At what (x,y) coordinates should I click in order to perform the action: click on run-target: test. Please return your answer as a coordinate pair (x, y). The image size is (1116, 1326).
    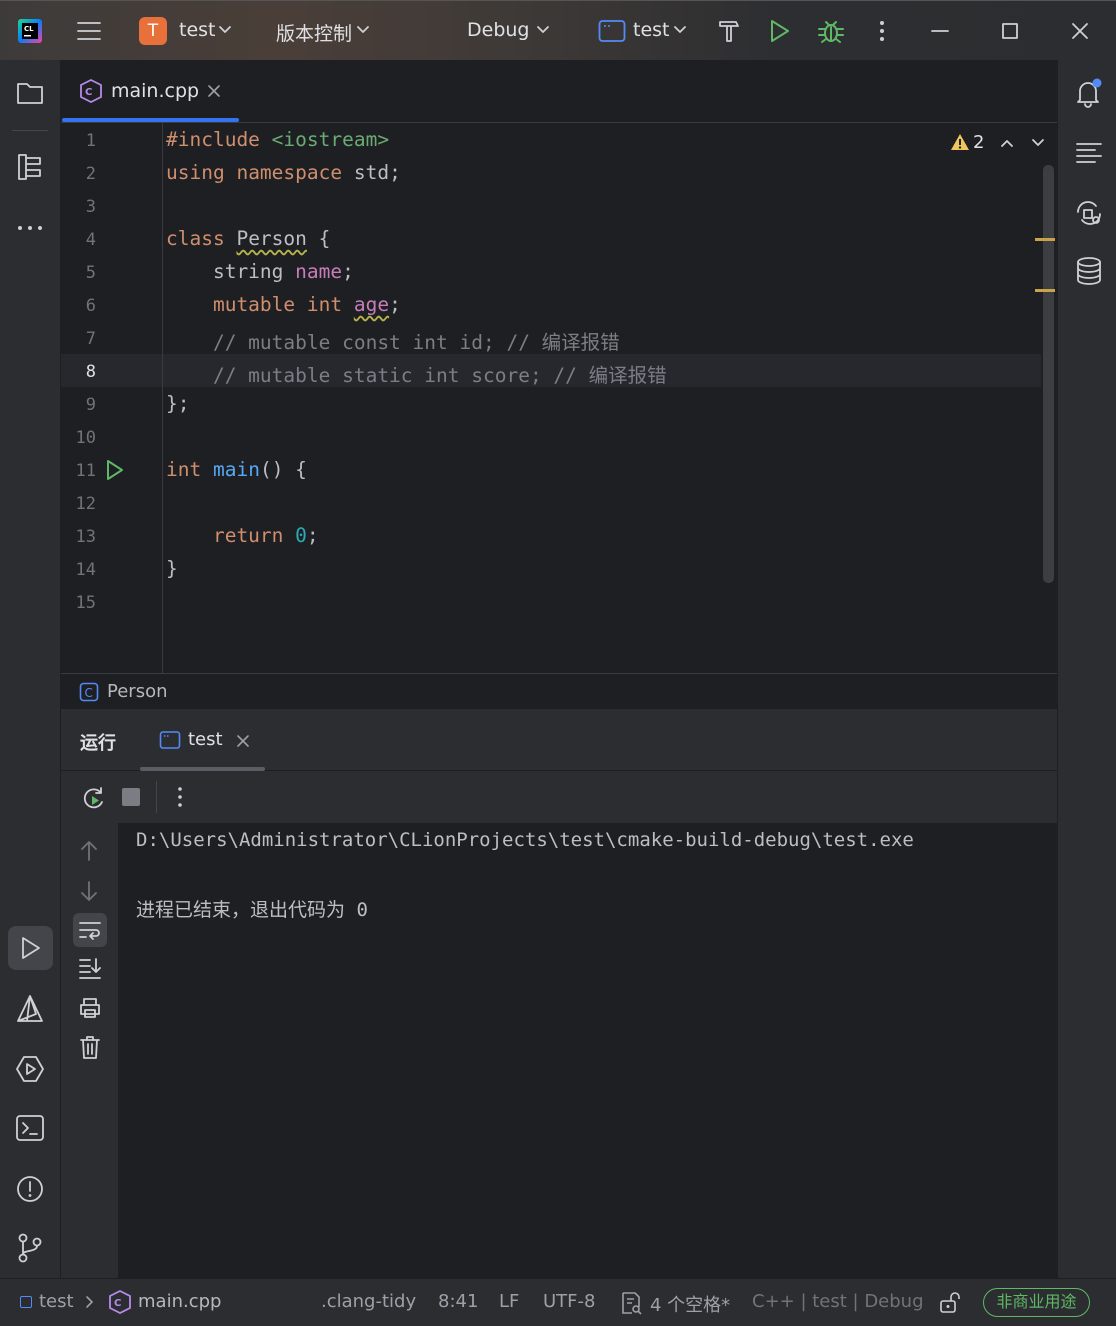
    Looking at the image, I should click on (651, 30).